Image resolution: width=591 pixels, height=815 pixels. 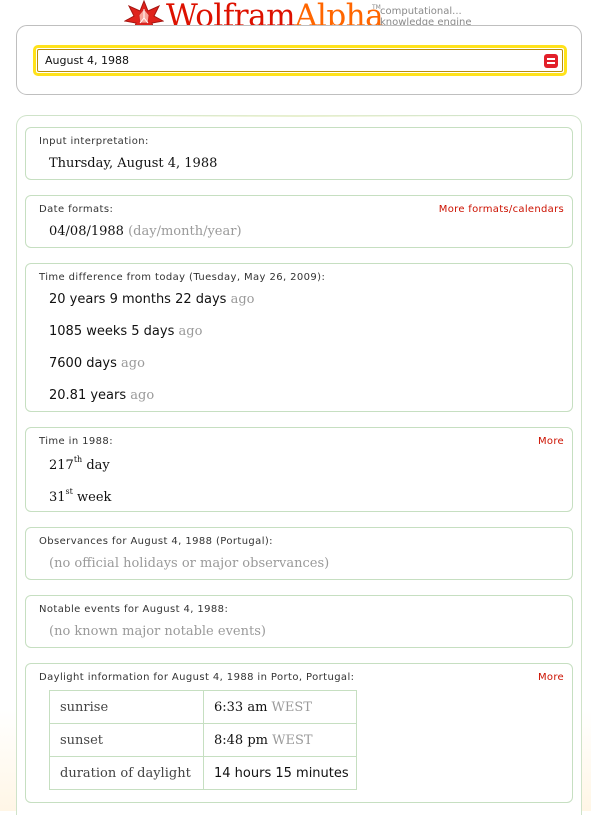 What do you see at coordinates (76, 209) in the screenshot?
I see `pod-title: Date formats:` at bounding box center [76, 209].